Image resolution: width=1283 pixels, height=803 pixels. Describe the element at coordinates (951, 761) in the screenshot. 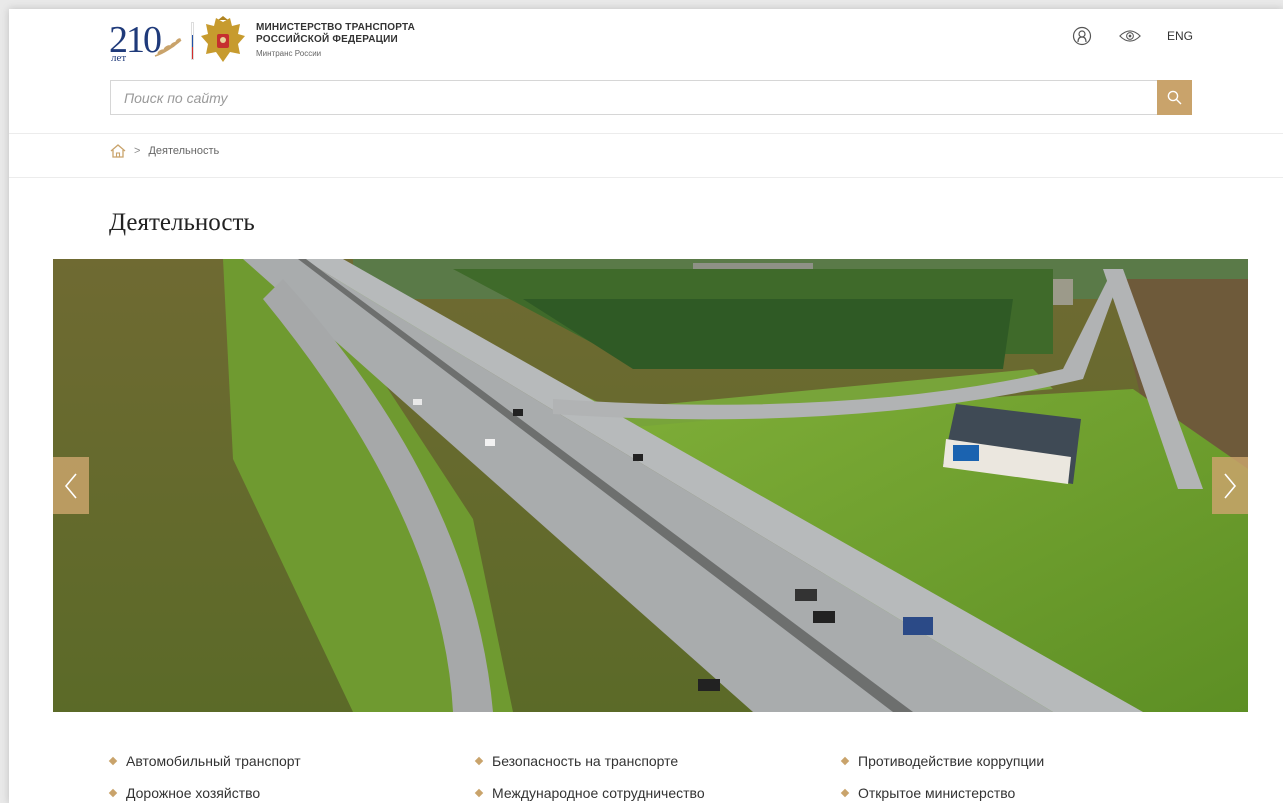

I see `link-label: Противодействие коррупции` at that location.